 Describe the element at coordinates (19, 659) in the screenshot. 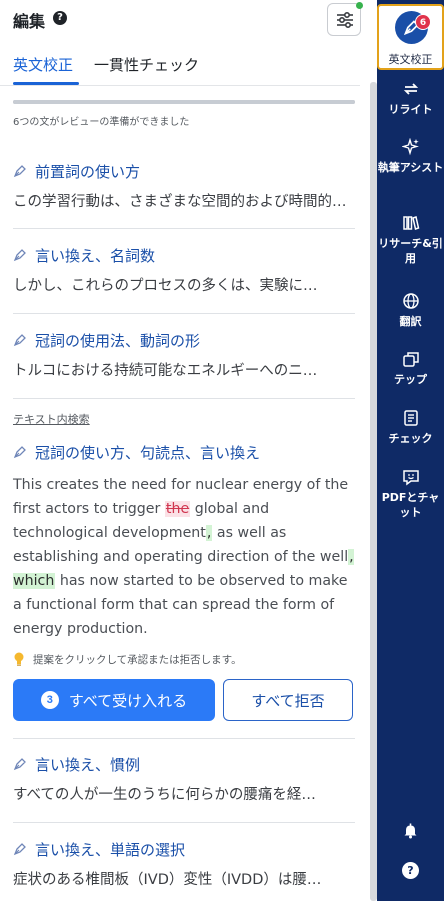

I see `lightbulb-icon` at that location.